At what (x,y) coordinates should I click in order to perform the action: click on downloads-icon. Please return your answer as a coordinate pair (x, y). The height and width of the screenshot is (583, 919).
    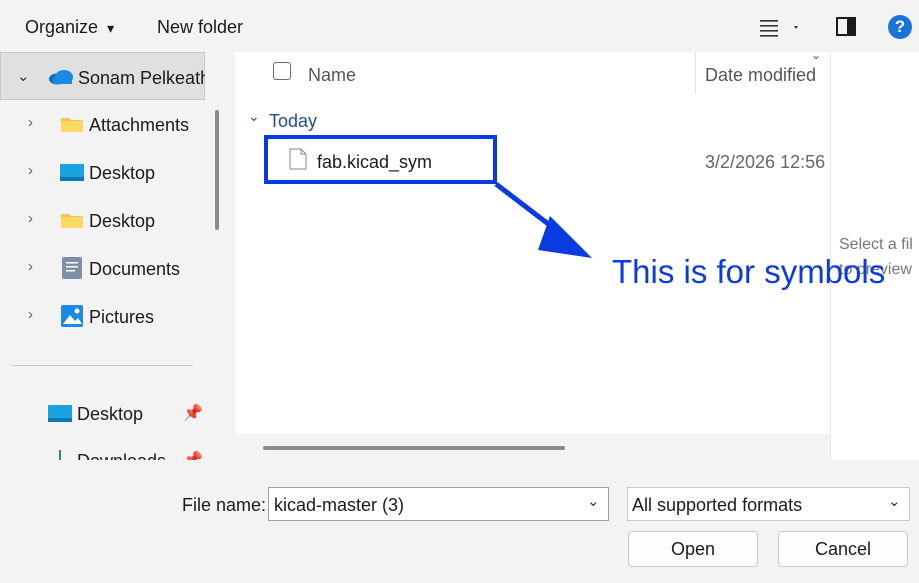
    Looking at the image, I should click on (60, 455).